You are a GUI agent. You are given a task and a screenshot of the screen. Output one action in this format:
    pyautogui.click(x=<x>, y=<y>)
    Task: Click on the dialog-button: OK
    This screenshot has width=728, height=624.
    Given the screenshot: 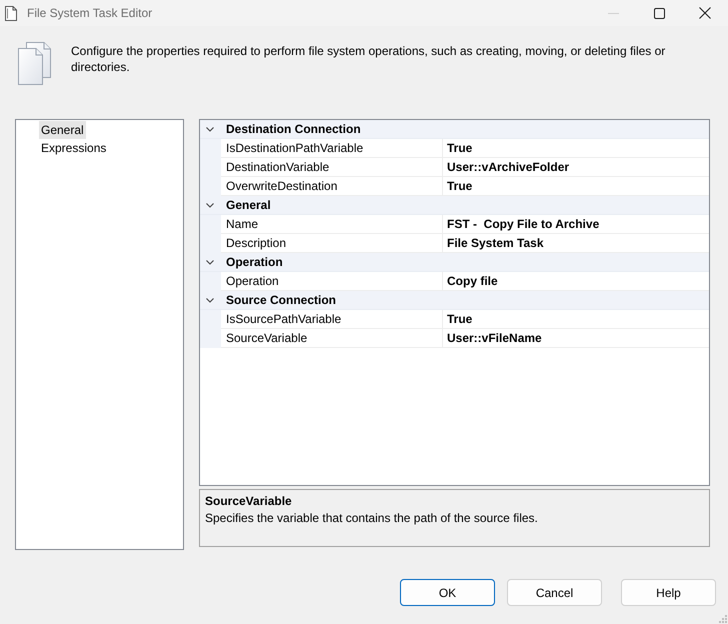 What is the action you would take?
    pyautogui.click(x=447, y=592)
    